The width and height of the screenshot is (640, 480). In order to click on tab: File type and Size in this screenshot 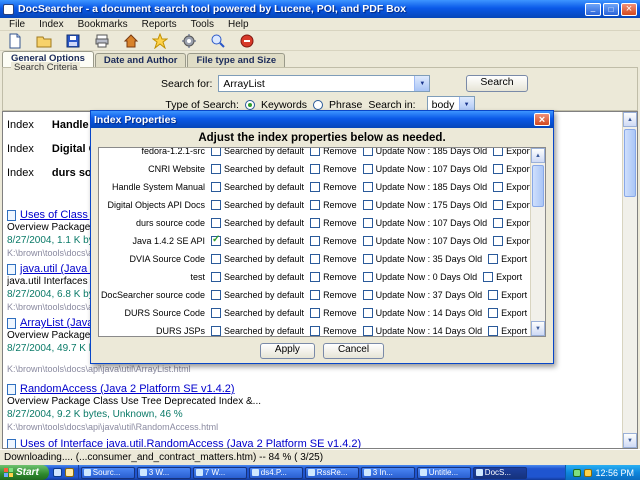, I will do `click(236, 60)`.